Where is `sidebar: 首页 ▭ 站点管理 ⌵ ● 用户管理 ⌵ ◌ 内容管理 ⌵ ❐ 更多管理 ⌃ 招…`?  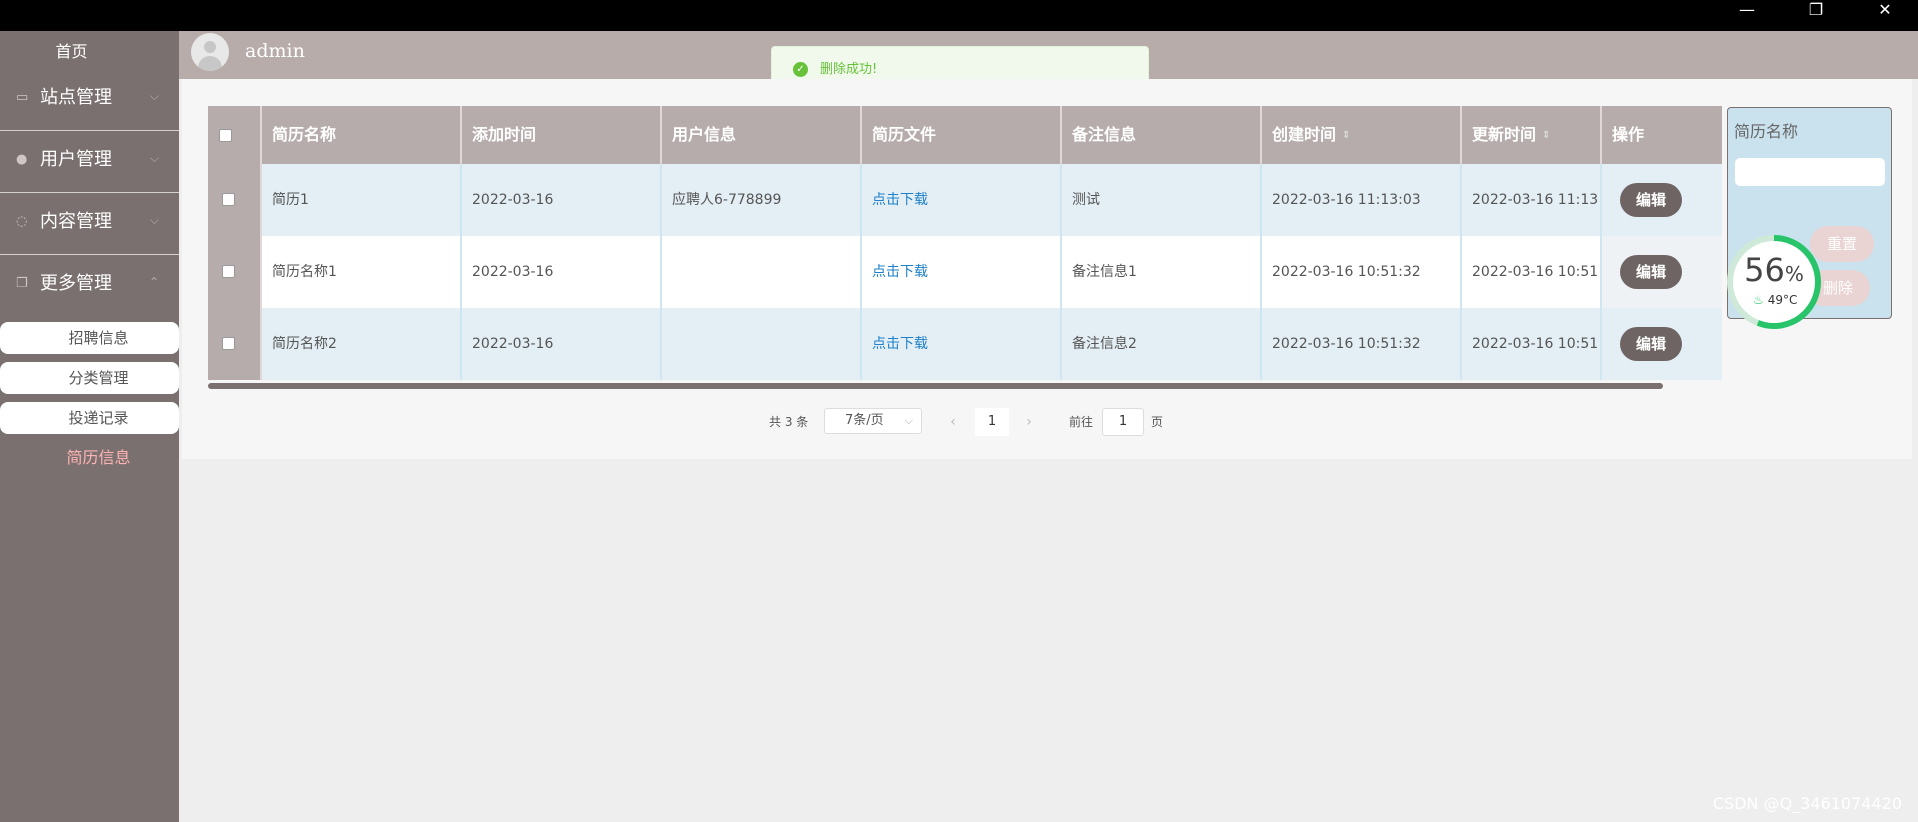 sidebar: 首页 ▭ 站点管理 ⌵ ● 用户管理 ⌵ ◌ 内容管理 ⌵ ❐ 更多管理 ⌃ 招… is located at coordinates (89, 426).